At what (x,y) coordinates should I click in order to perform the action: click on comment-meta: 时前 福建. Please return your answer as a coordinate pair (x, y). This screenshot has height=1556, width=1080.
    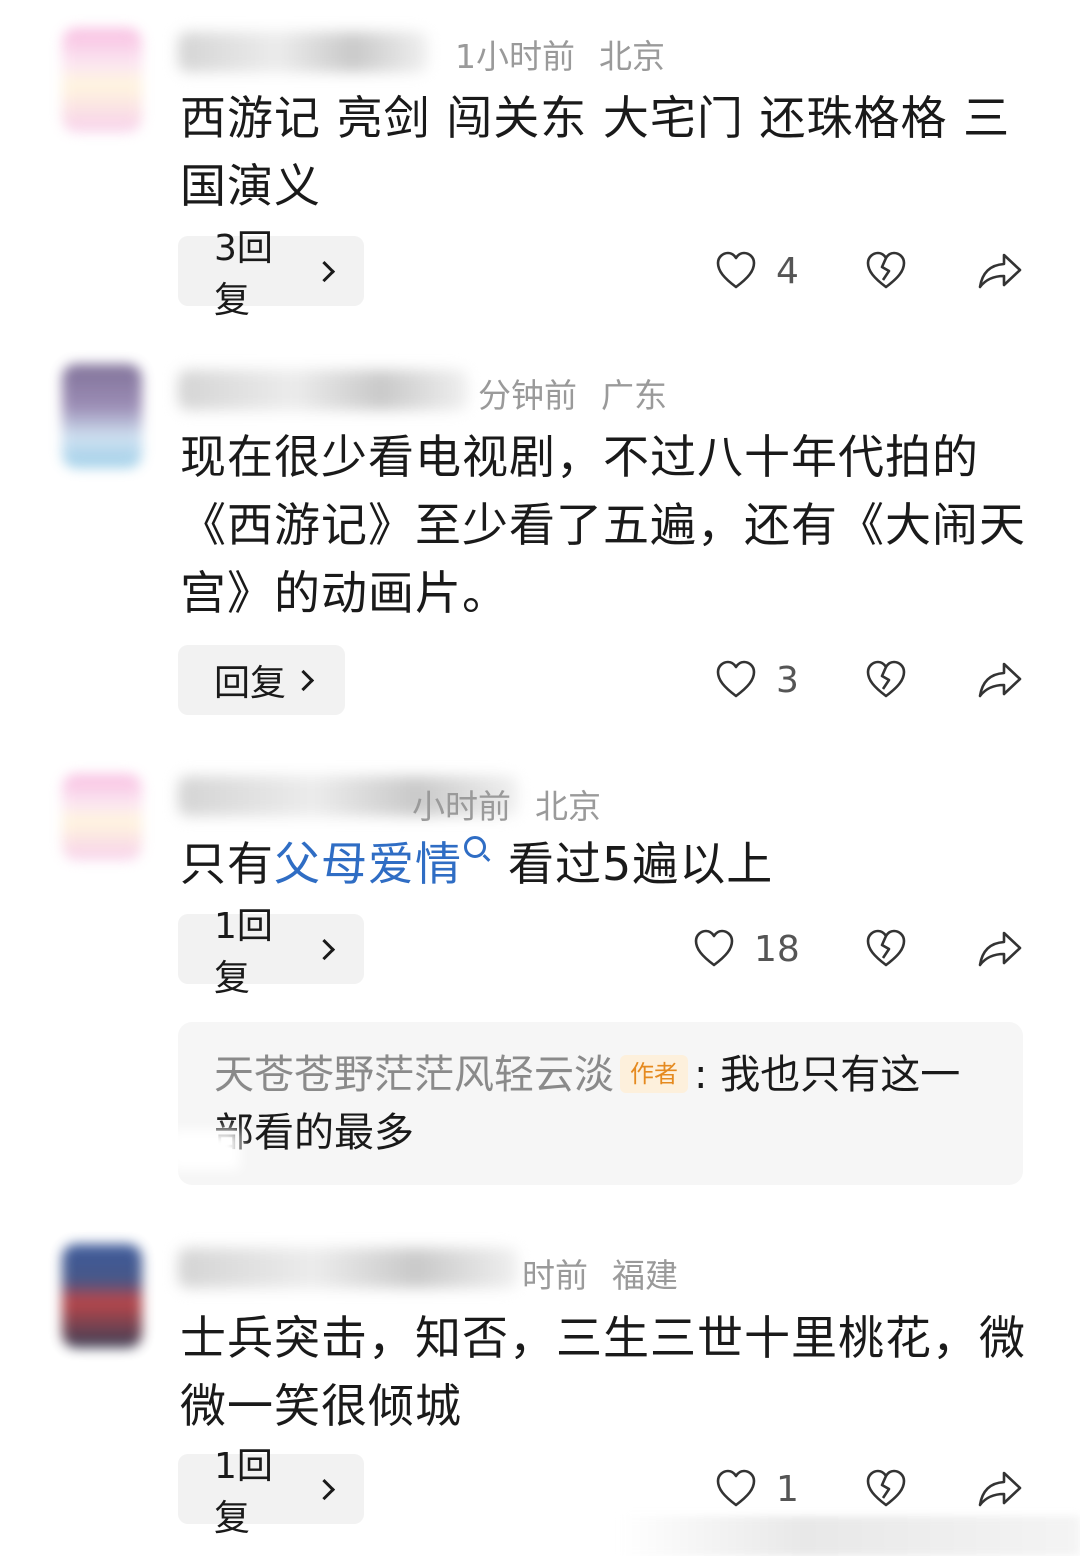
    Looking at the image, I should click on (600, 1273).